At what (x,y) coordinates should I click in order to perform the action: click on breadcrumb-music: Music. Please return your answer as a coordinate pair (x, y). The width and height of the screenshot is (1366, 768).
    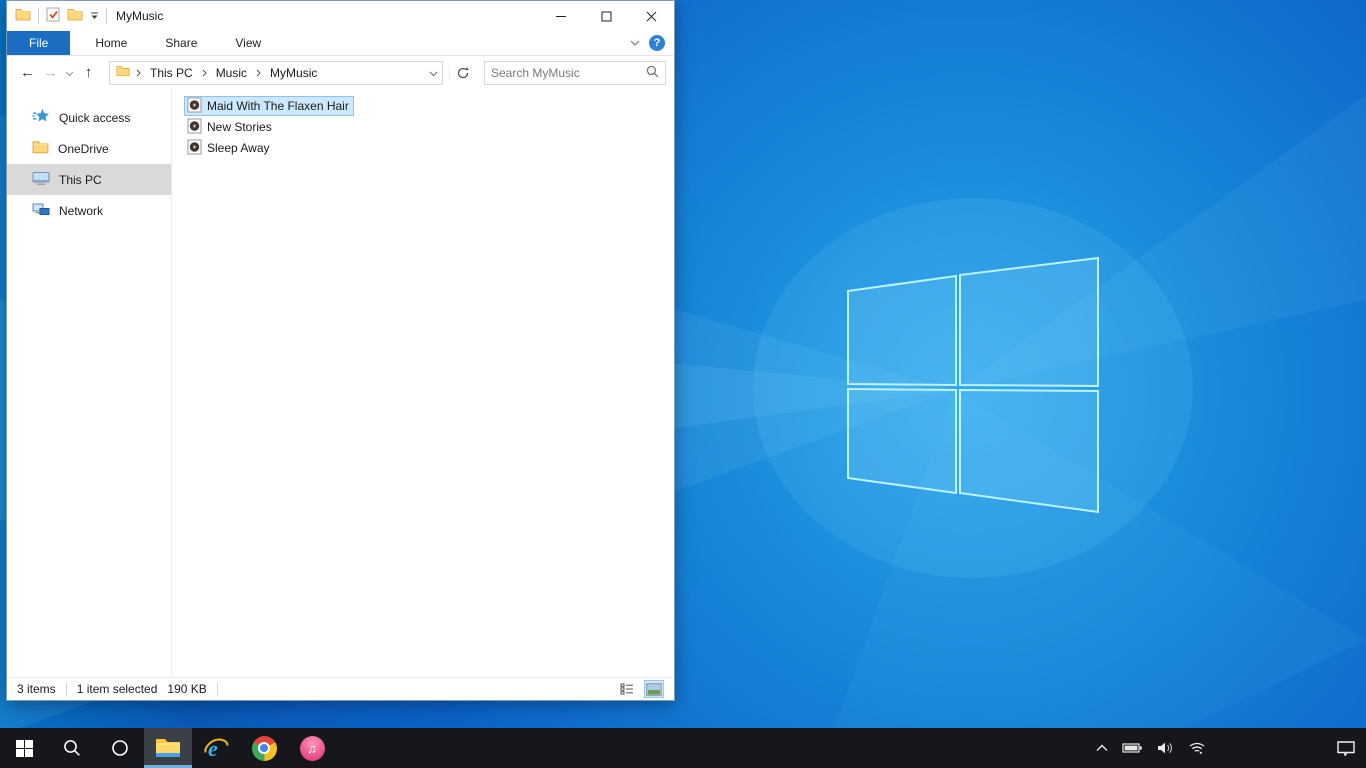
    Looking at the image, I should click on (231, 73).